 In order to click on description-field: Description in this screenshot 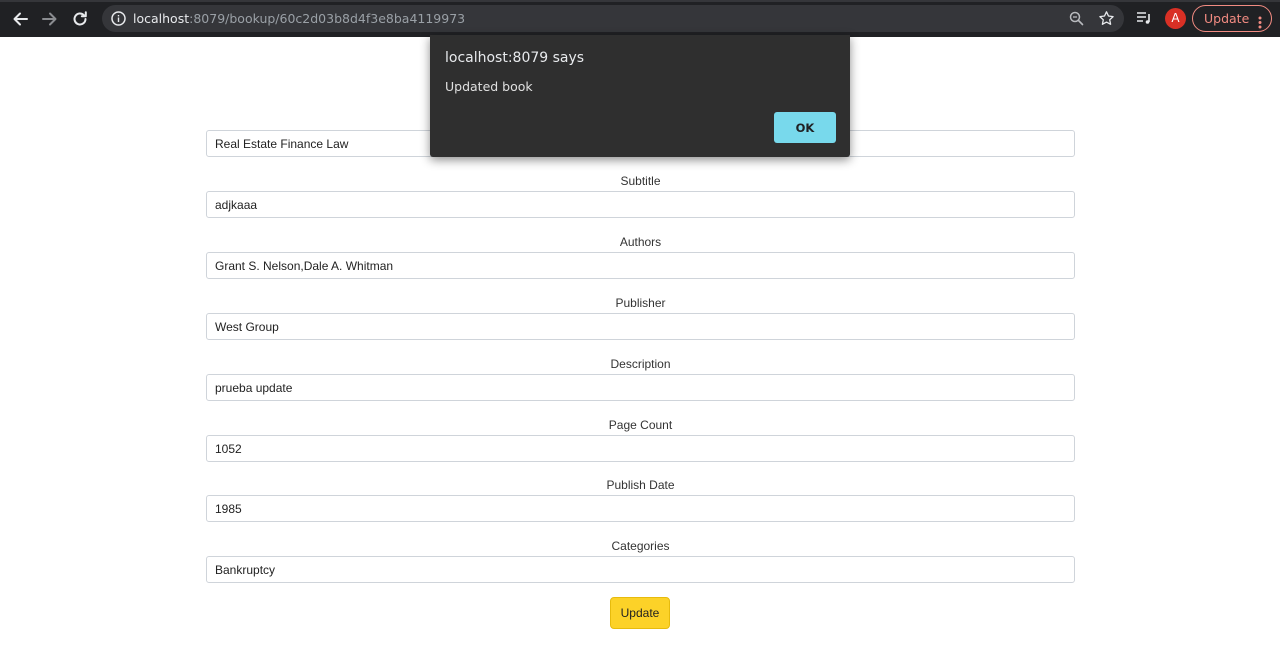, I will do `click(640, 379)`.